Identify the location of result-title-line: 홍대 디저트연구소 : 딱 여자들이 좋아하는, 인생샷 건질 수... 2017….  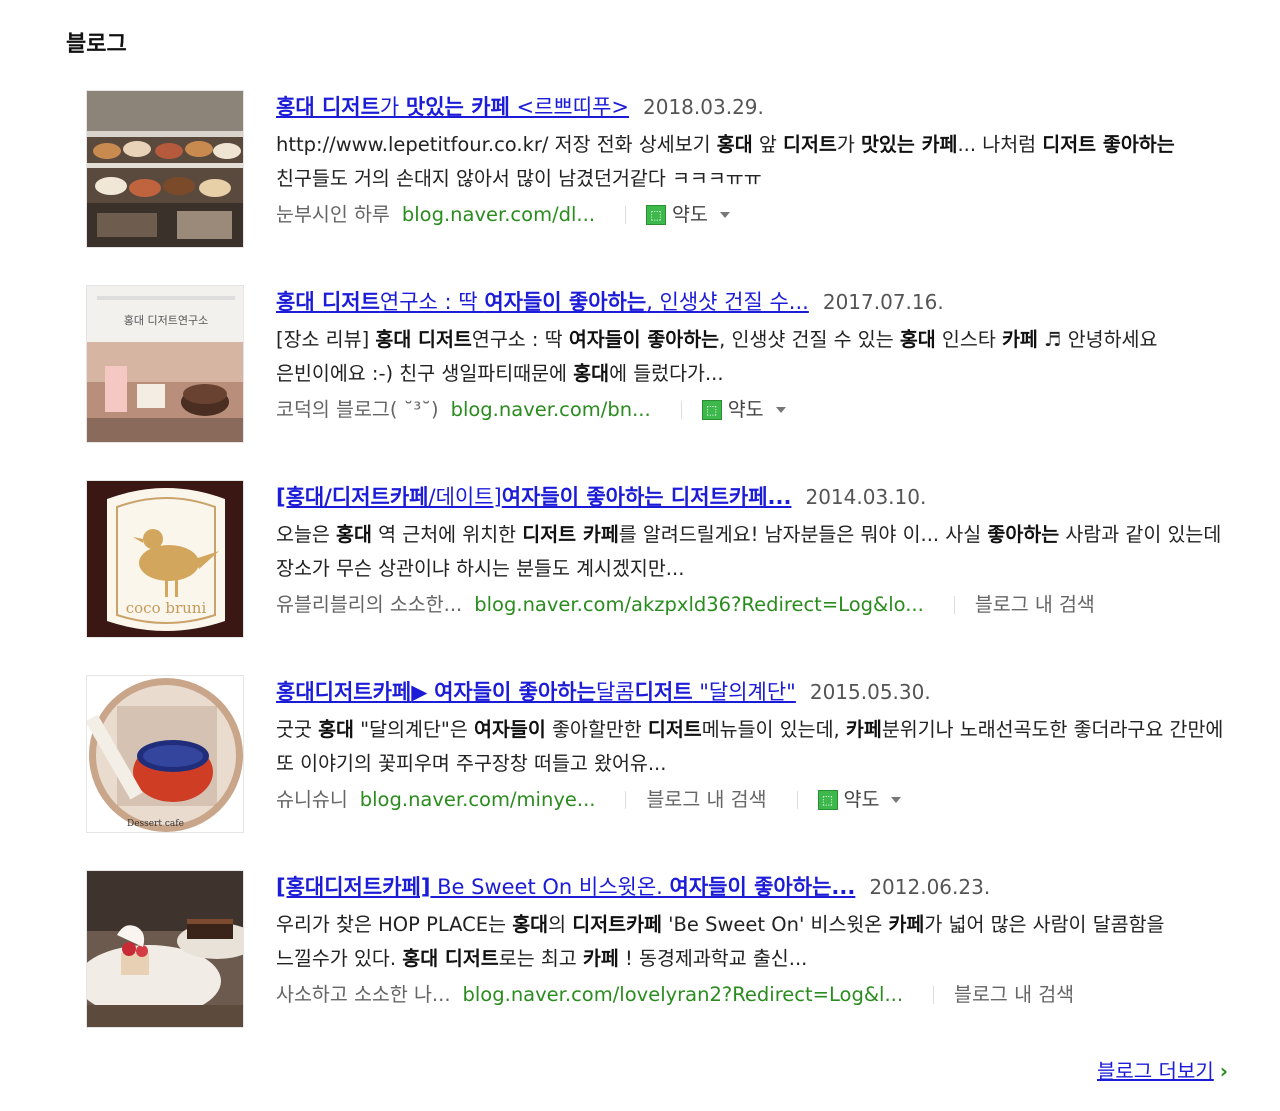
(756, 302).